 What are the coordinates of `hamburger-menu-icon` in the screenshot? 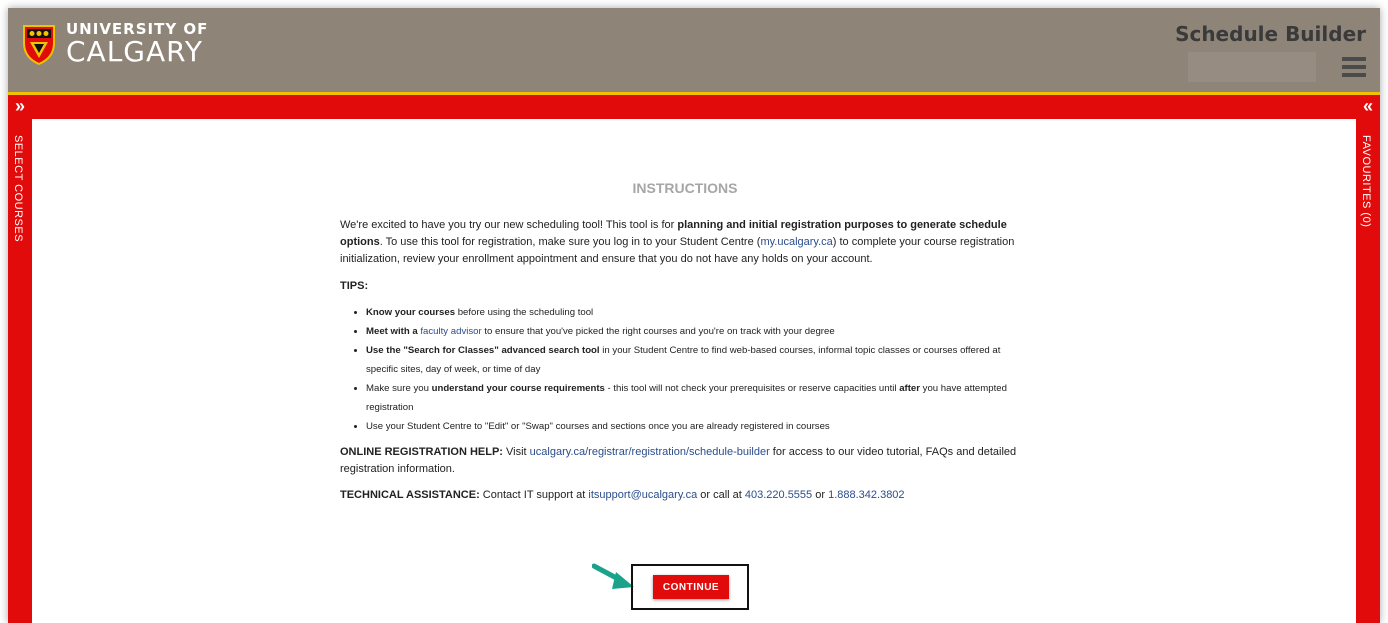 It's located at (1354, 68).